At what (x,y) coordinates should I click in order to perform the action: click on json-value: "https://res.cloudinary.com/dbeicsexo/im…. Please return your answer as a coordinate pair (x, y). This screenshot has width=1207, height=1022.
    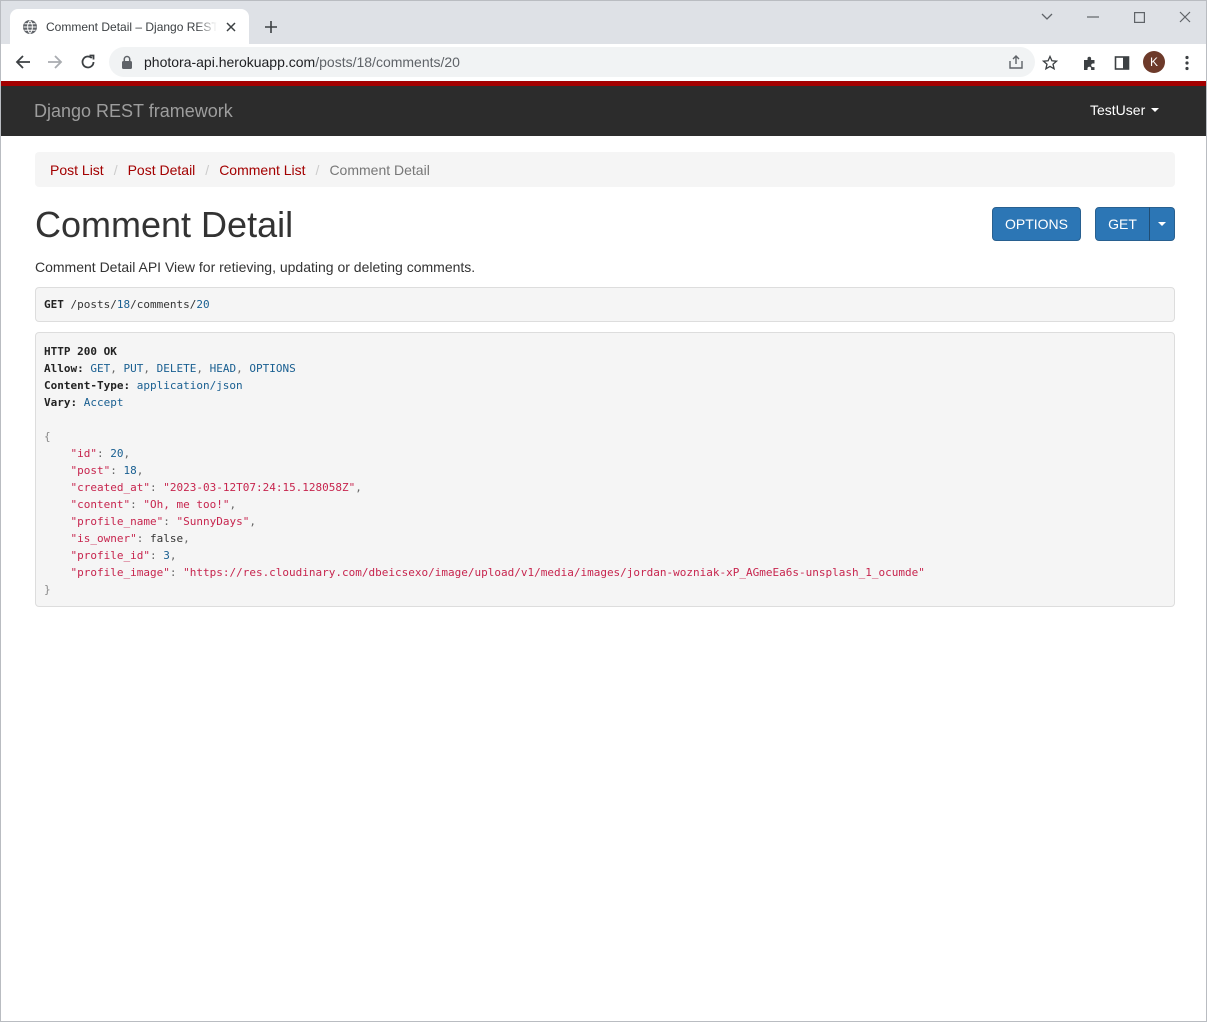
    Looking at the image, I should click on (554, 572).